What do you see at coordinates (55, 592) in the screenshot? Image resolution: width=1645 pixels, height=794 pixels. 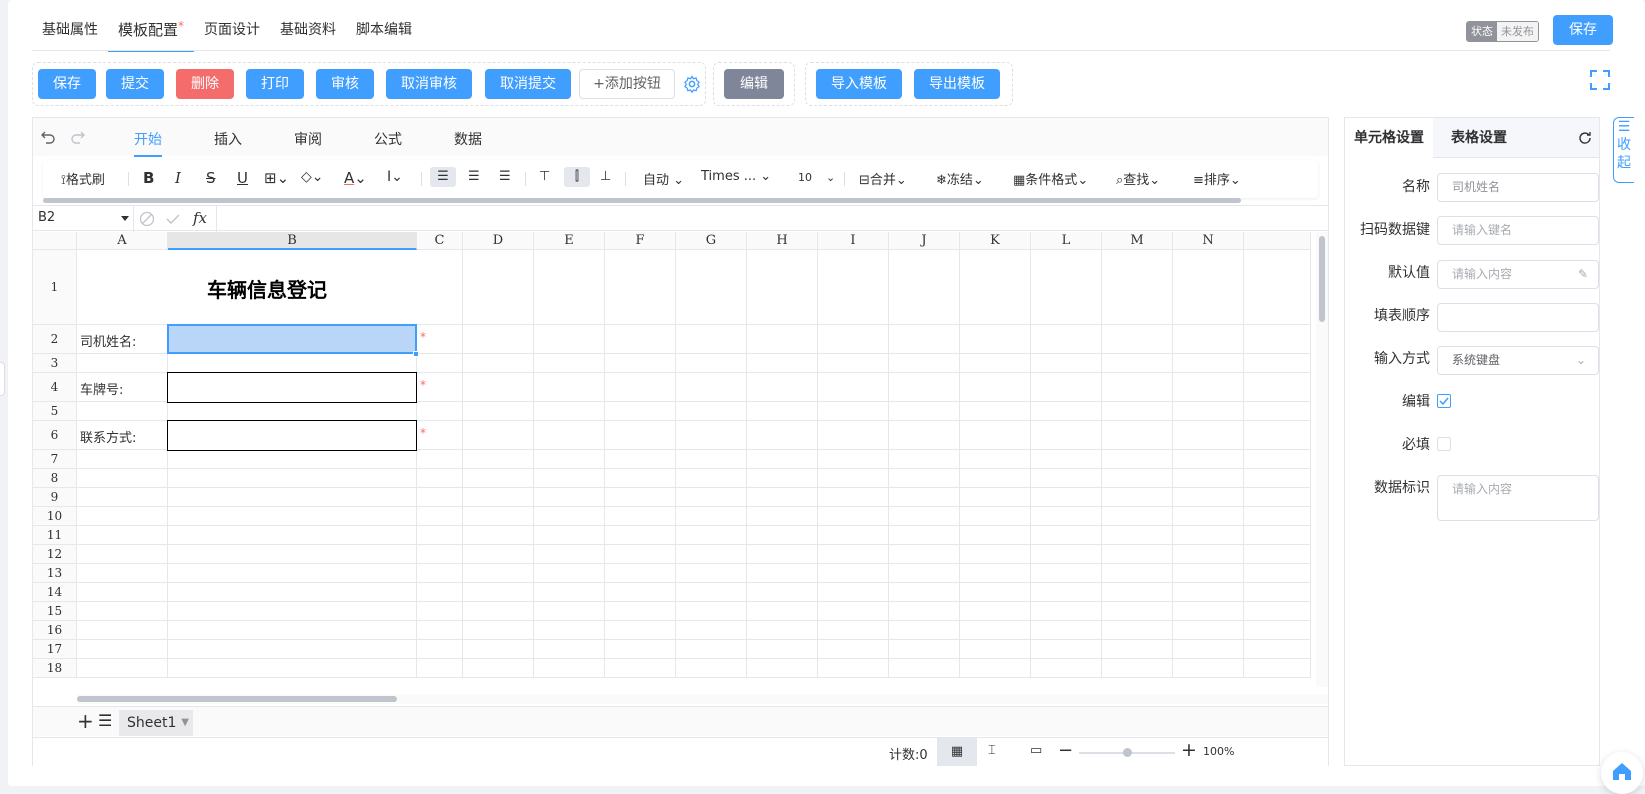 I see `row-header: 14` at bounding box center [55, 592].